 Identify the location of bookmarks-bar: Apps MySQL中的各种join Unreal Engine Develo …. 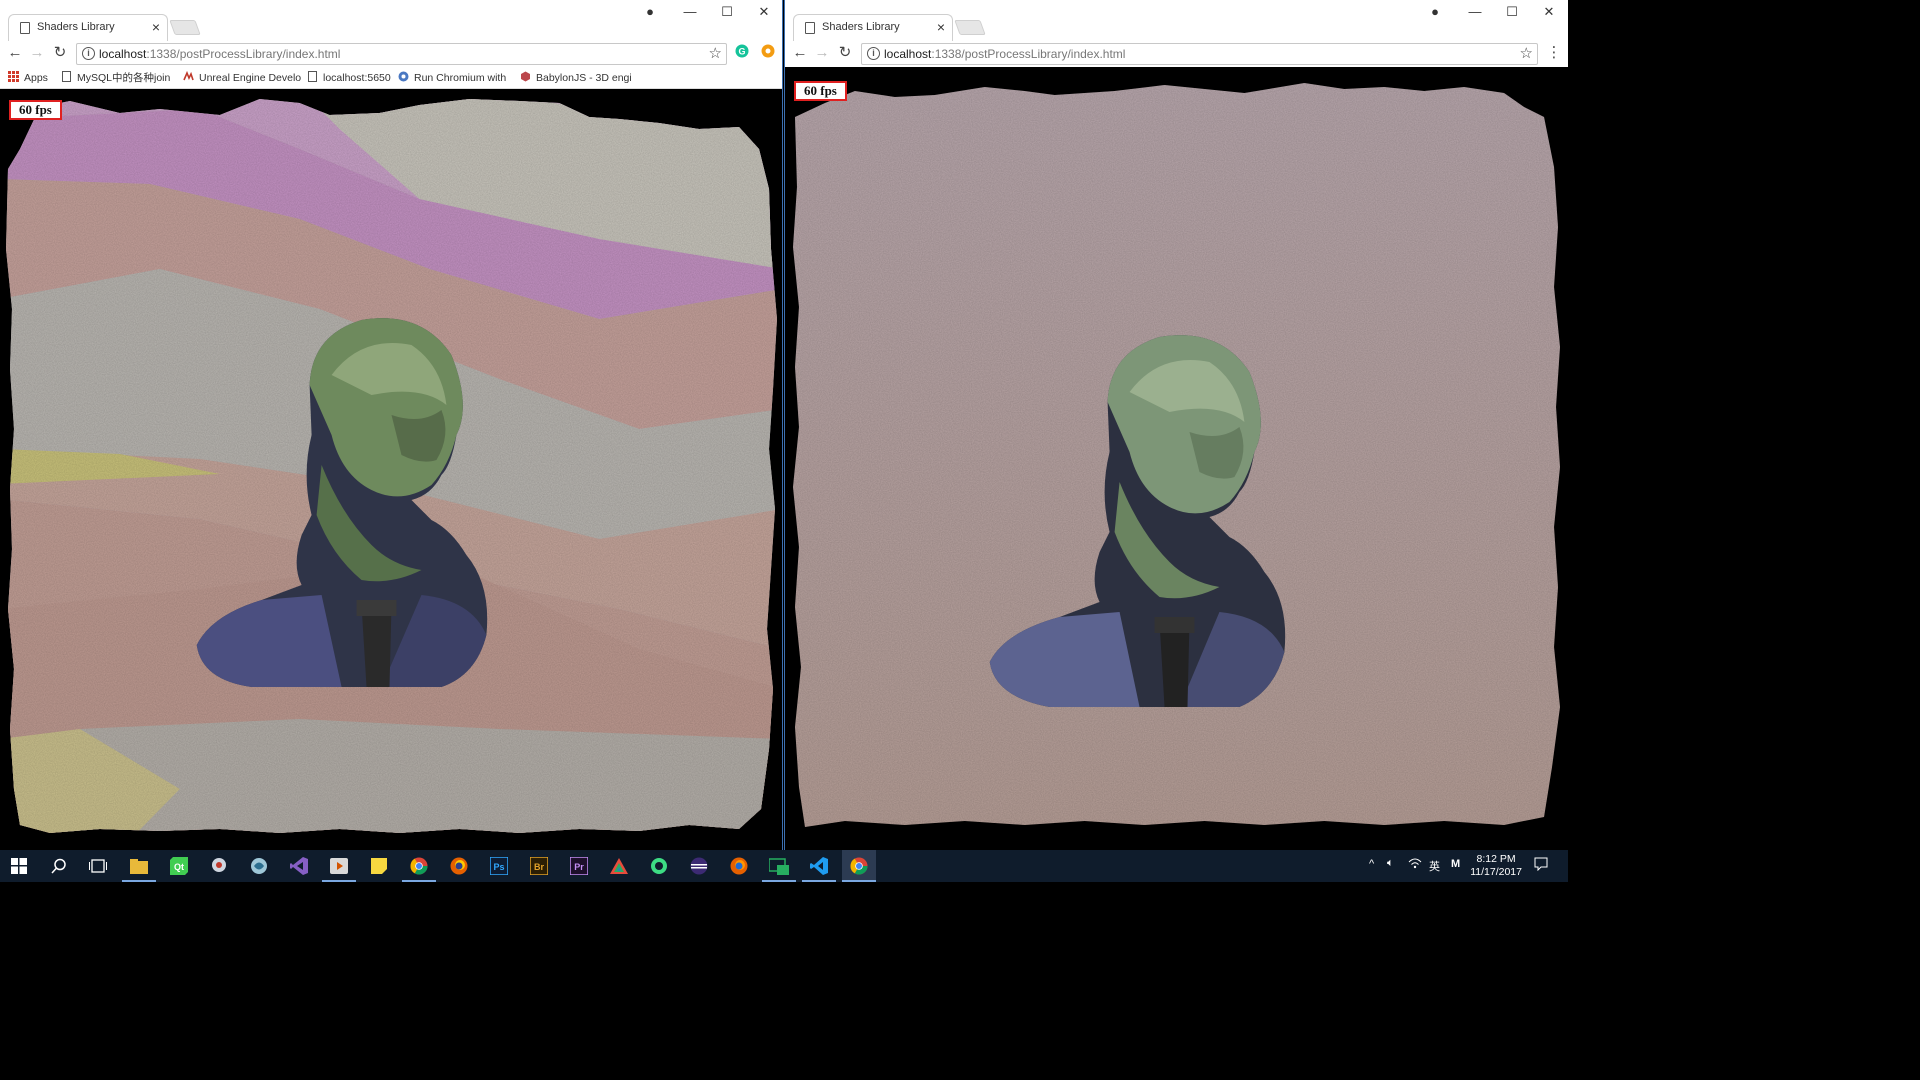
(391, 78).